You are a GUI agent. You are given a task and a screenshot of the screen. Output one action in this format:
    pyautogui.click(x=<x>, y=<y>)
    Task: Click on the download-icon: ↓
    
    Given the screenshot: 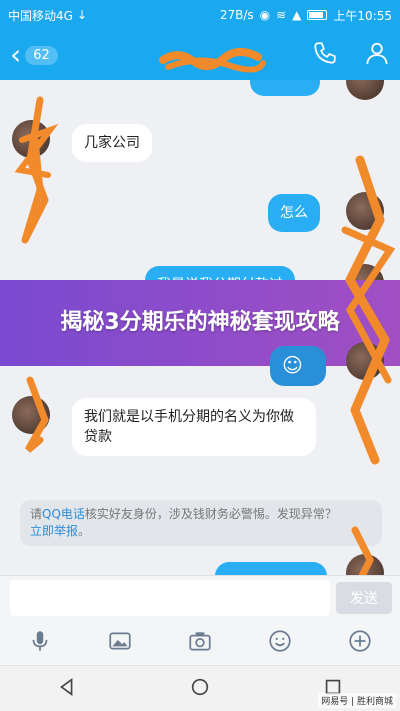 What is the action you would take?
    pyautogui.click(x=81, y=15)
    